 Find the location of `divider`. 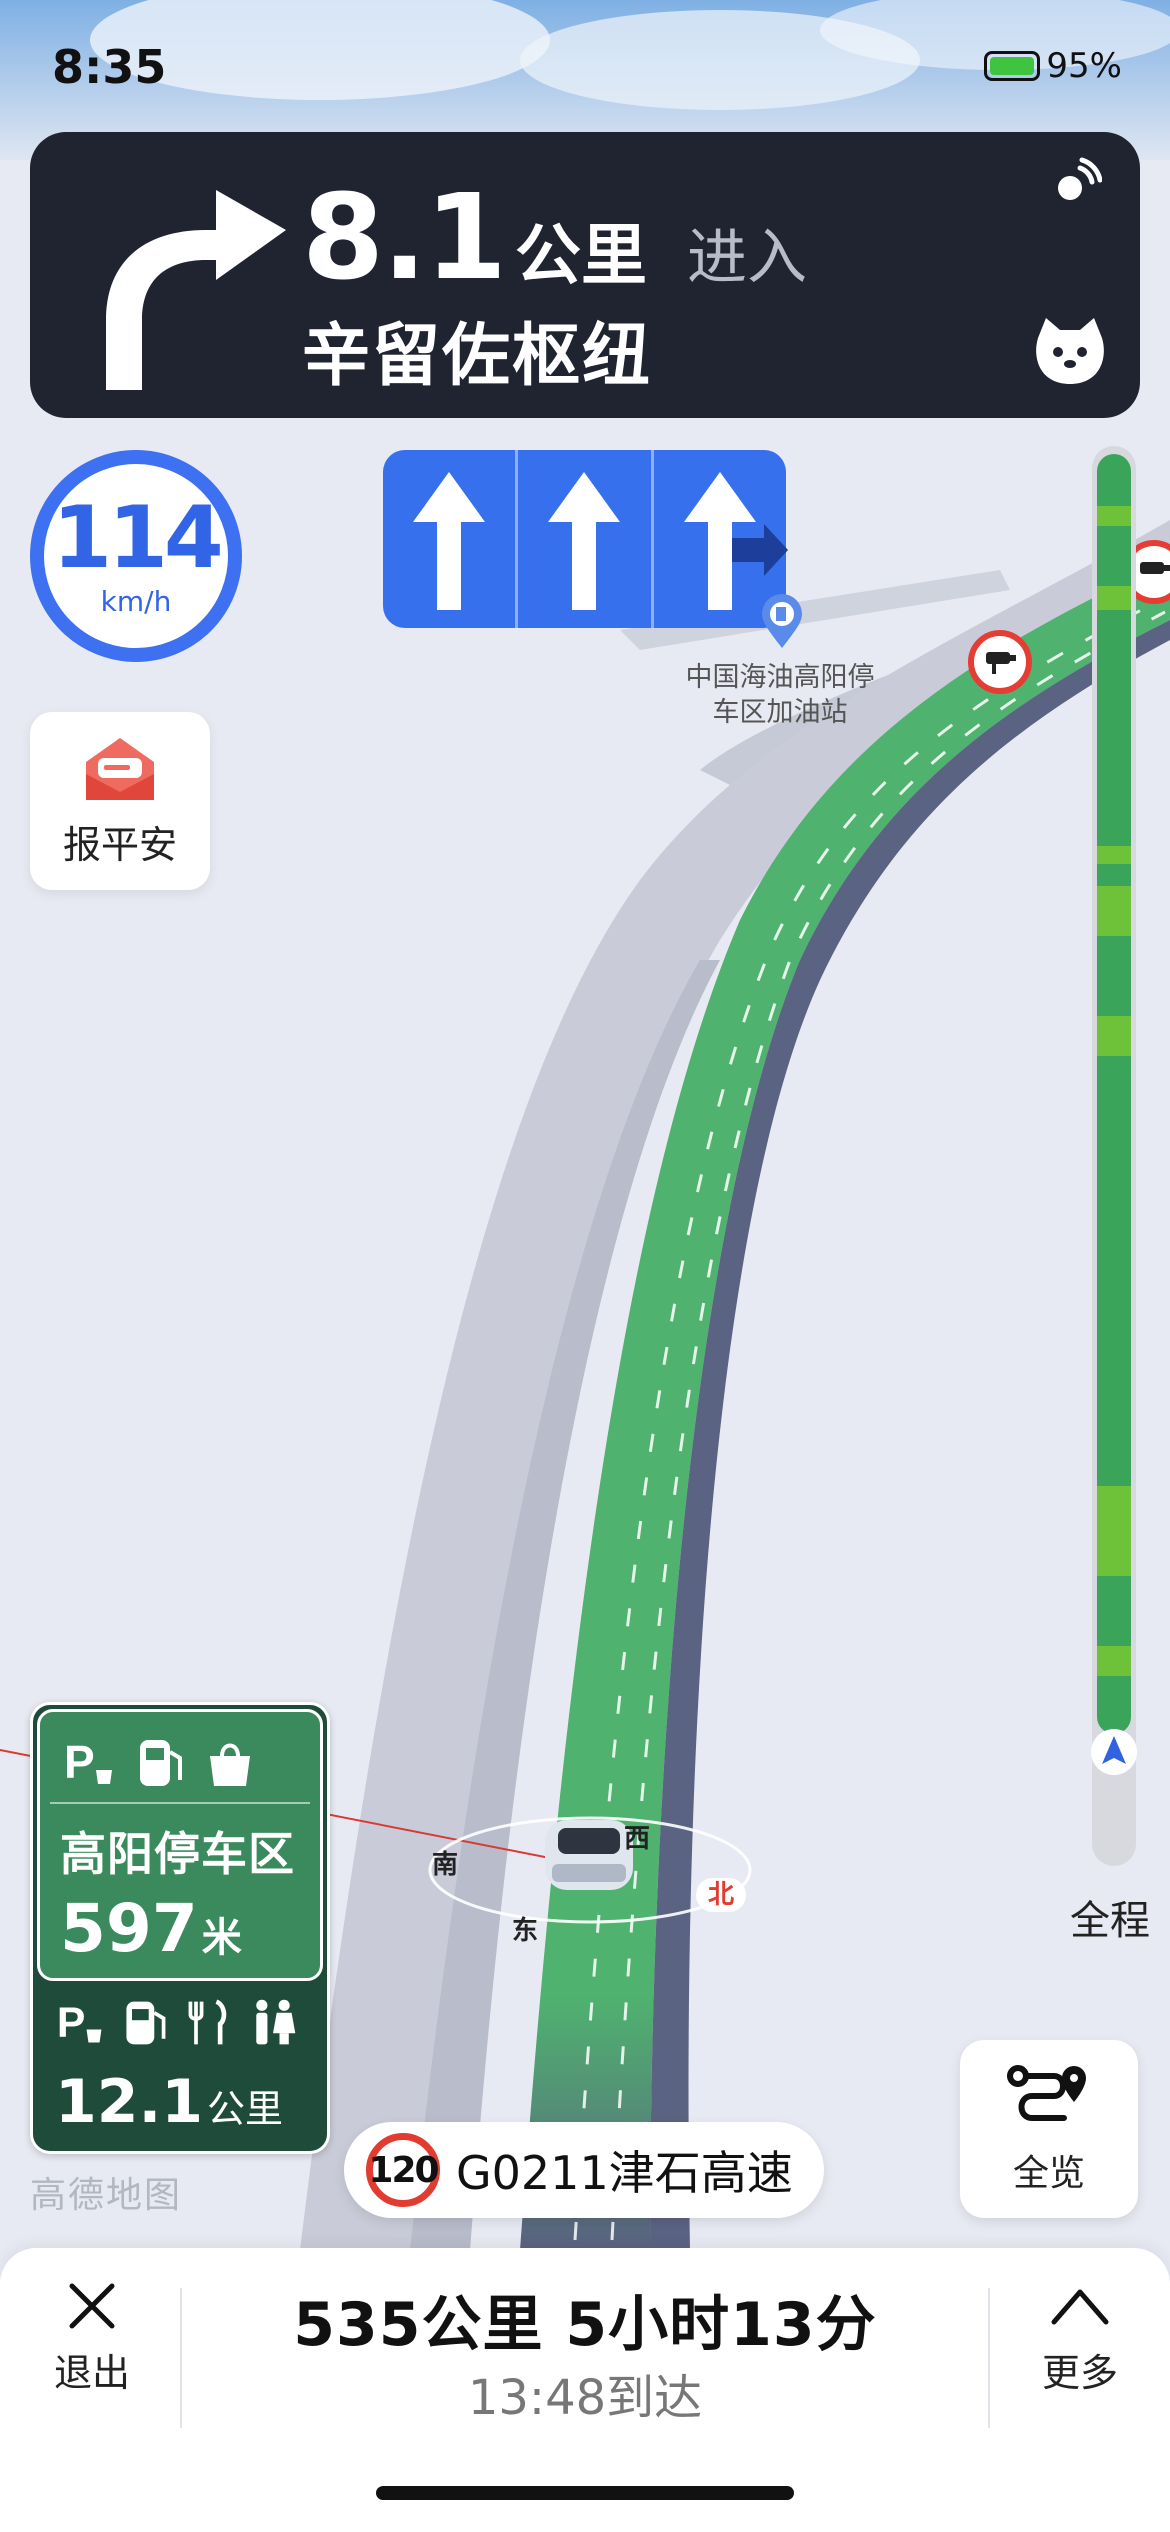

divider is located at coordinates (989, 2358).